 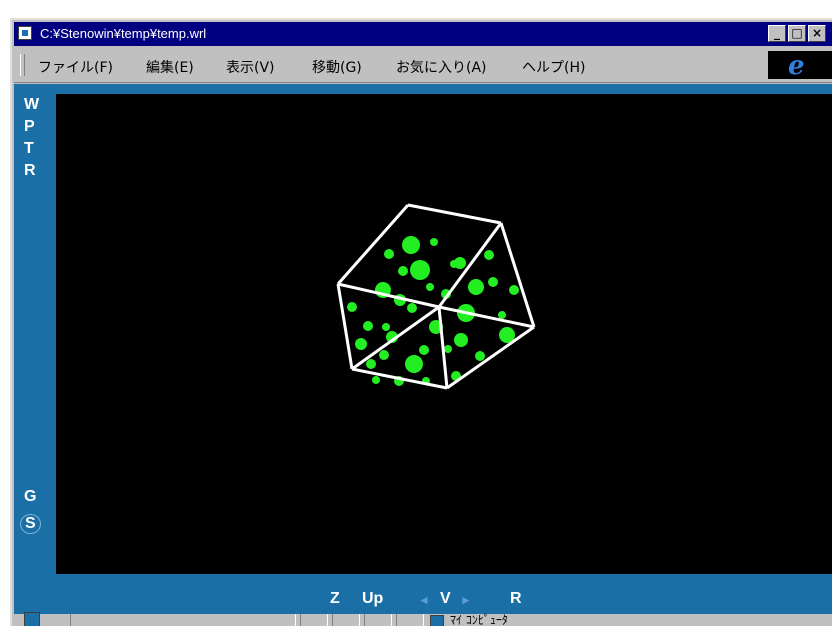 What do you see at coordinates (35, 334) in the screenshot?
I see `left-nav-panel: W P T R G S` at bounding box center [35, 334].